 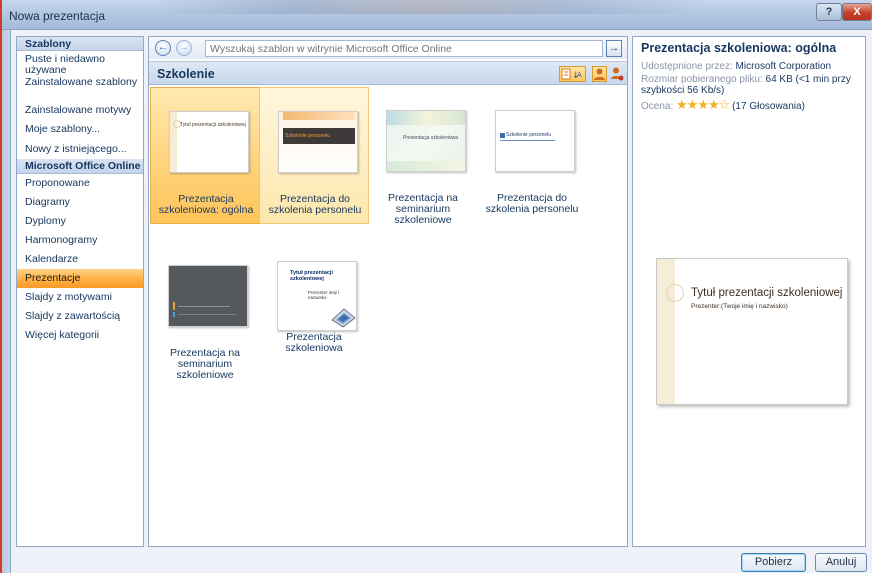 What do you see at coordinates (702, 79) in the screenshot?
I see `file-size-label: Rozmiar pobieranego pliku:` at bounding box center [702, 79].